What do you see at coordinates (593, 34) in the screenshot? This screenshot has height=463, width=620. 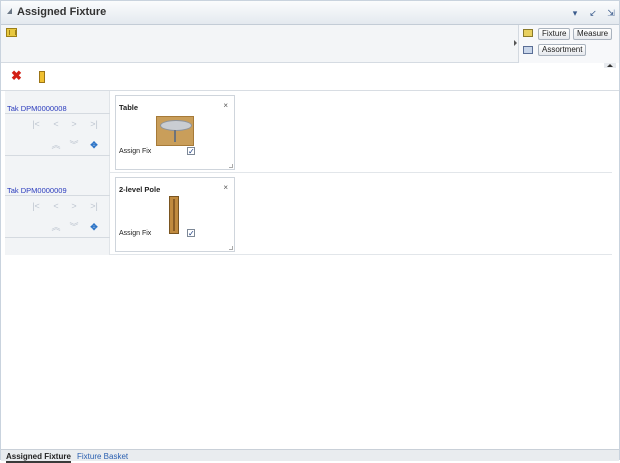 I see `measure-button: Measure` at bounding box center [593, 34].